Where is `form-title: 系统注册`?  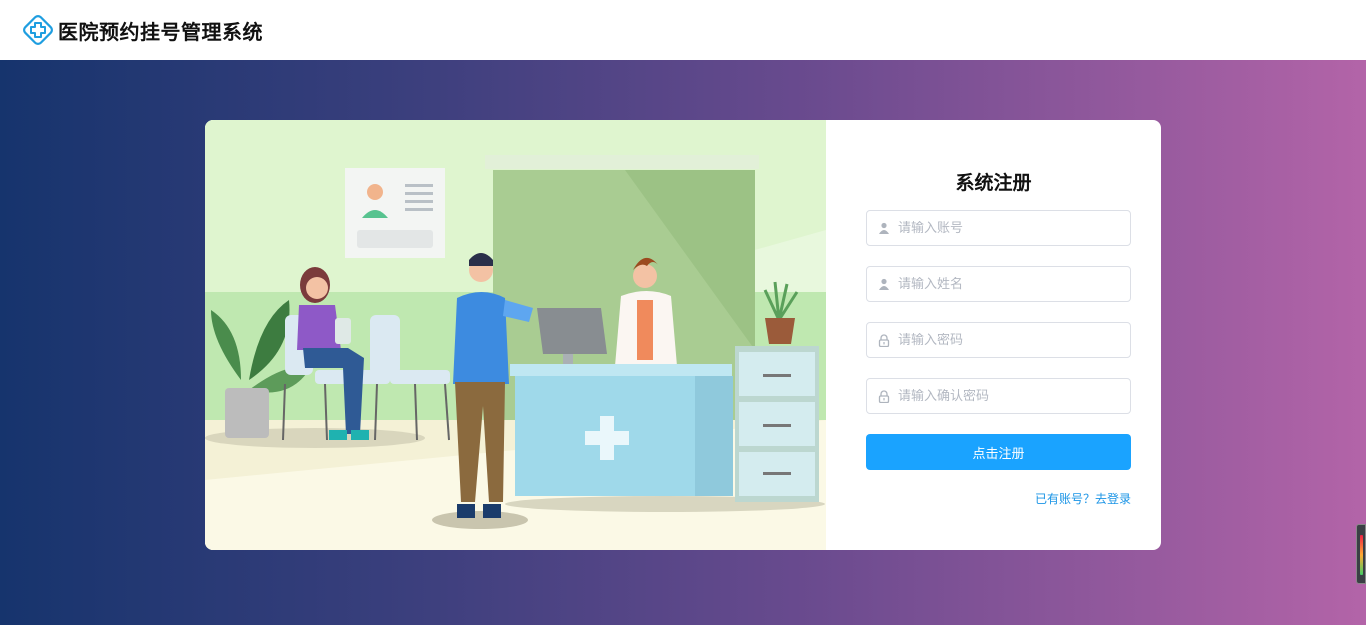 form-title: 系统注册 is located at coordinates (993, 183).